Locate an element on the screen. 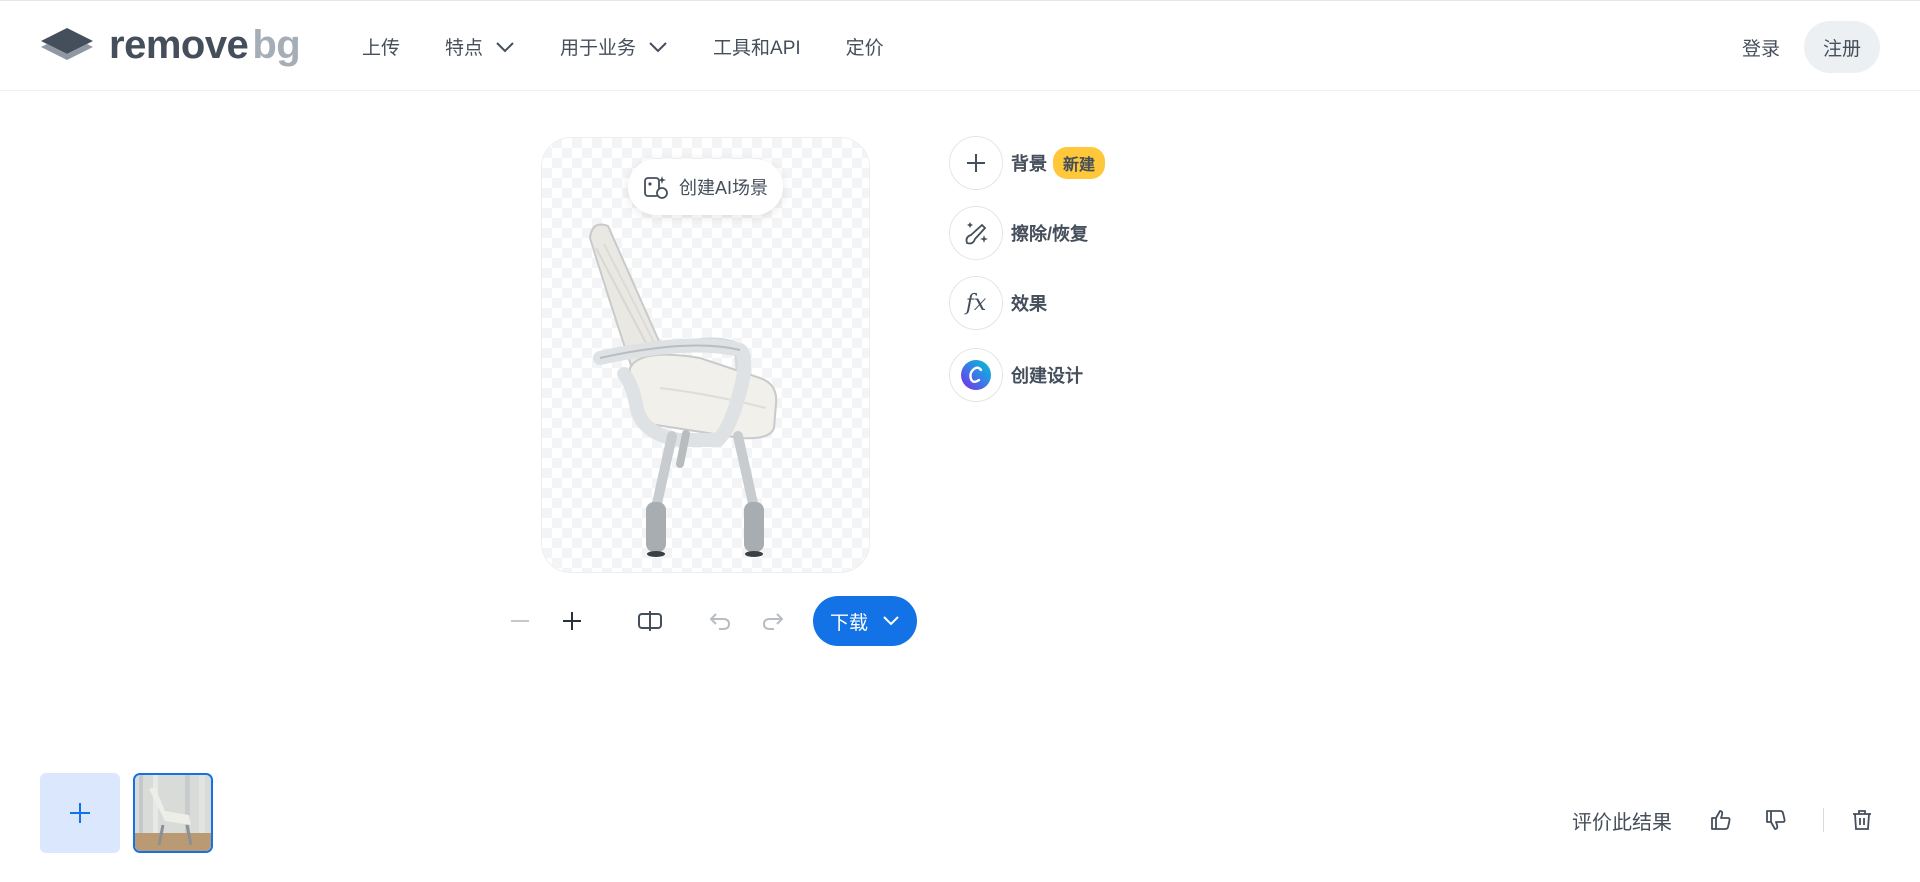 This screenshot has height=882, width=1920. tool-background: 背景 新建 is located at coordinates (1027, 163).